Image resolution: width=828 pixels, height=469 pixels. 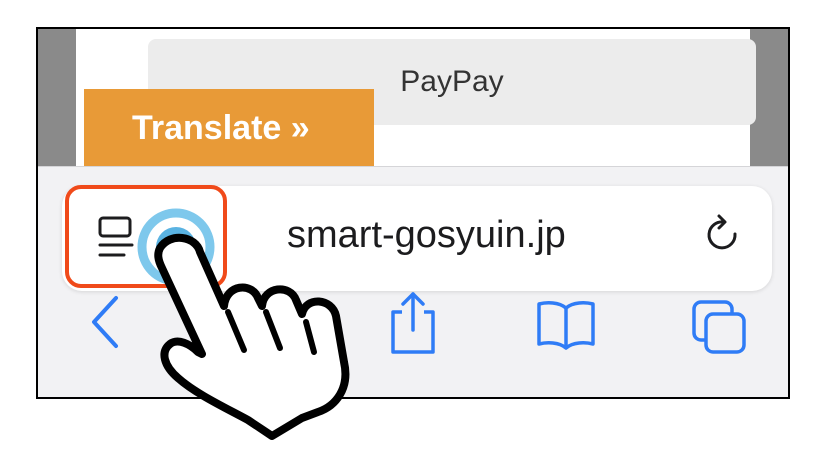 I want to click on pointing-hand-icon, so click(x=252, y=337).